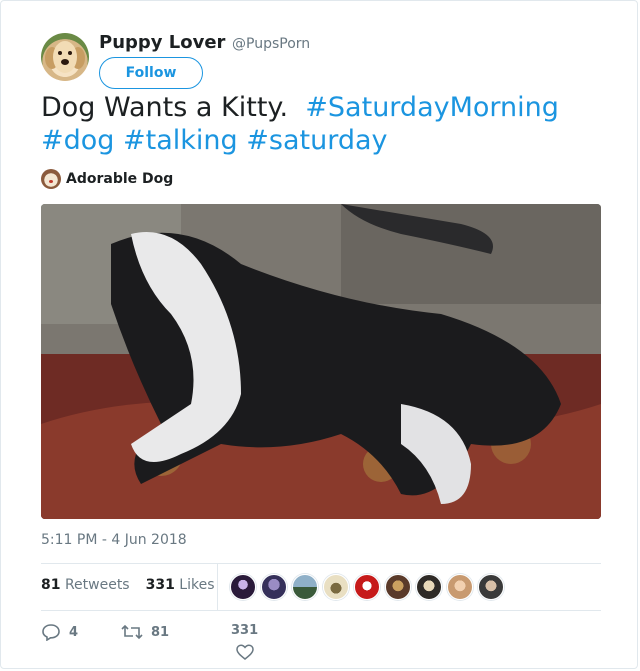  What do you see at coordinates (160, 585) in the screenshot?
I see `likes-count: 331` at bounding box center [160, 585].